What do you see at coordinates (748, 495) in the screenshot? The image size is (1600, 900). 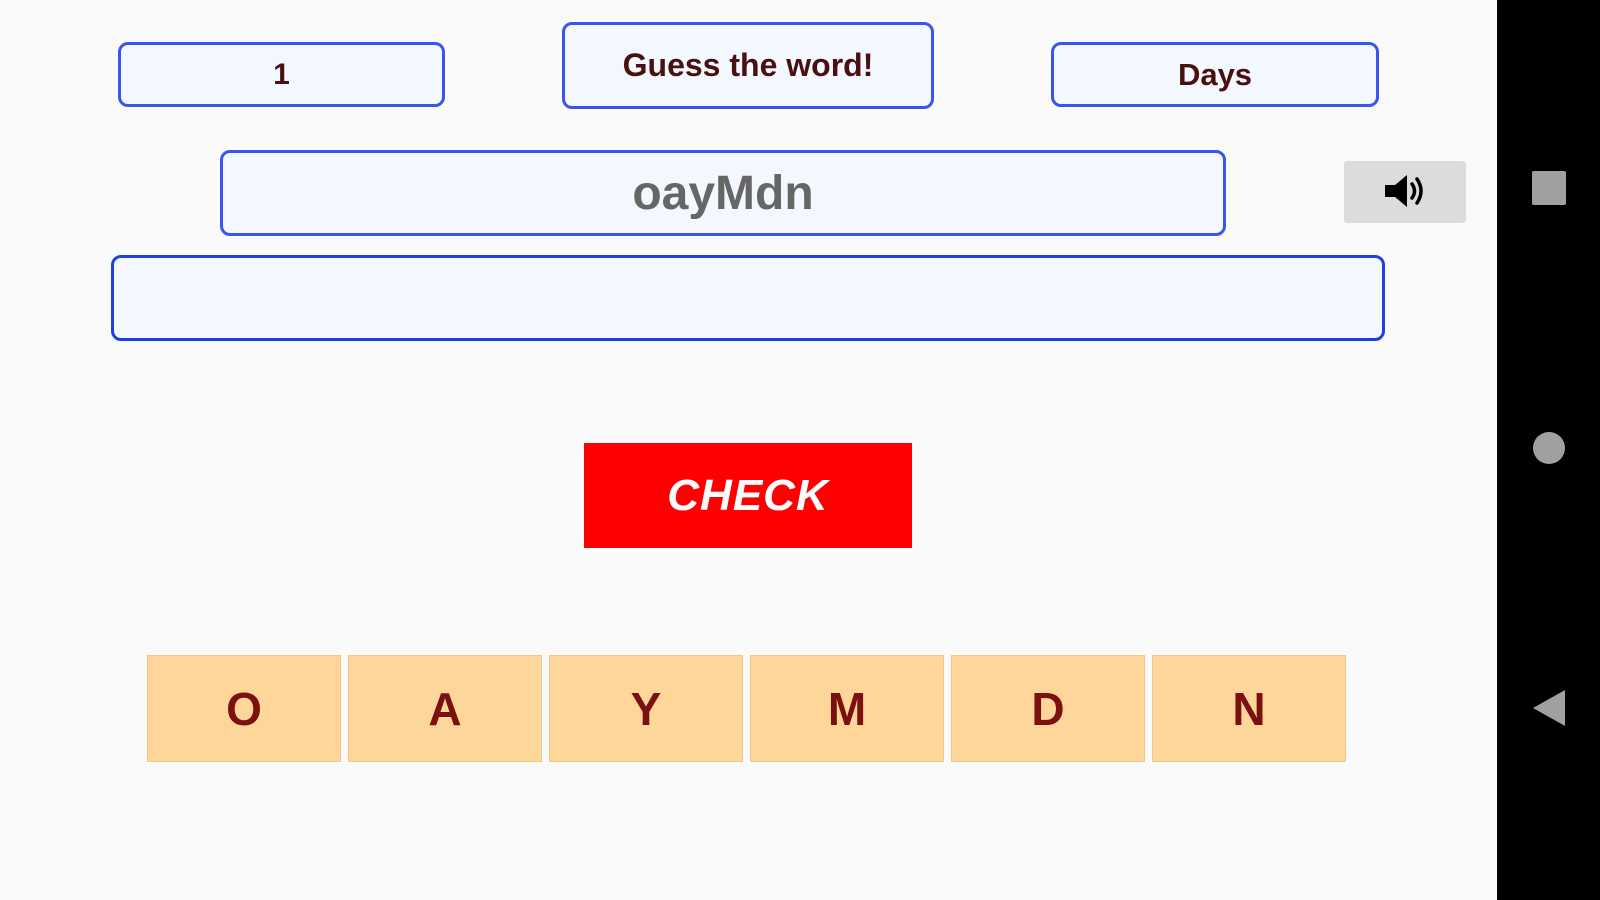 I see `check-button: CHECK` at bounding box center [748, 495].